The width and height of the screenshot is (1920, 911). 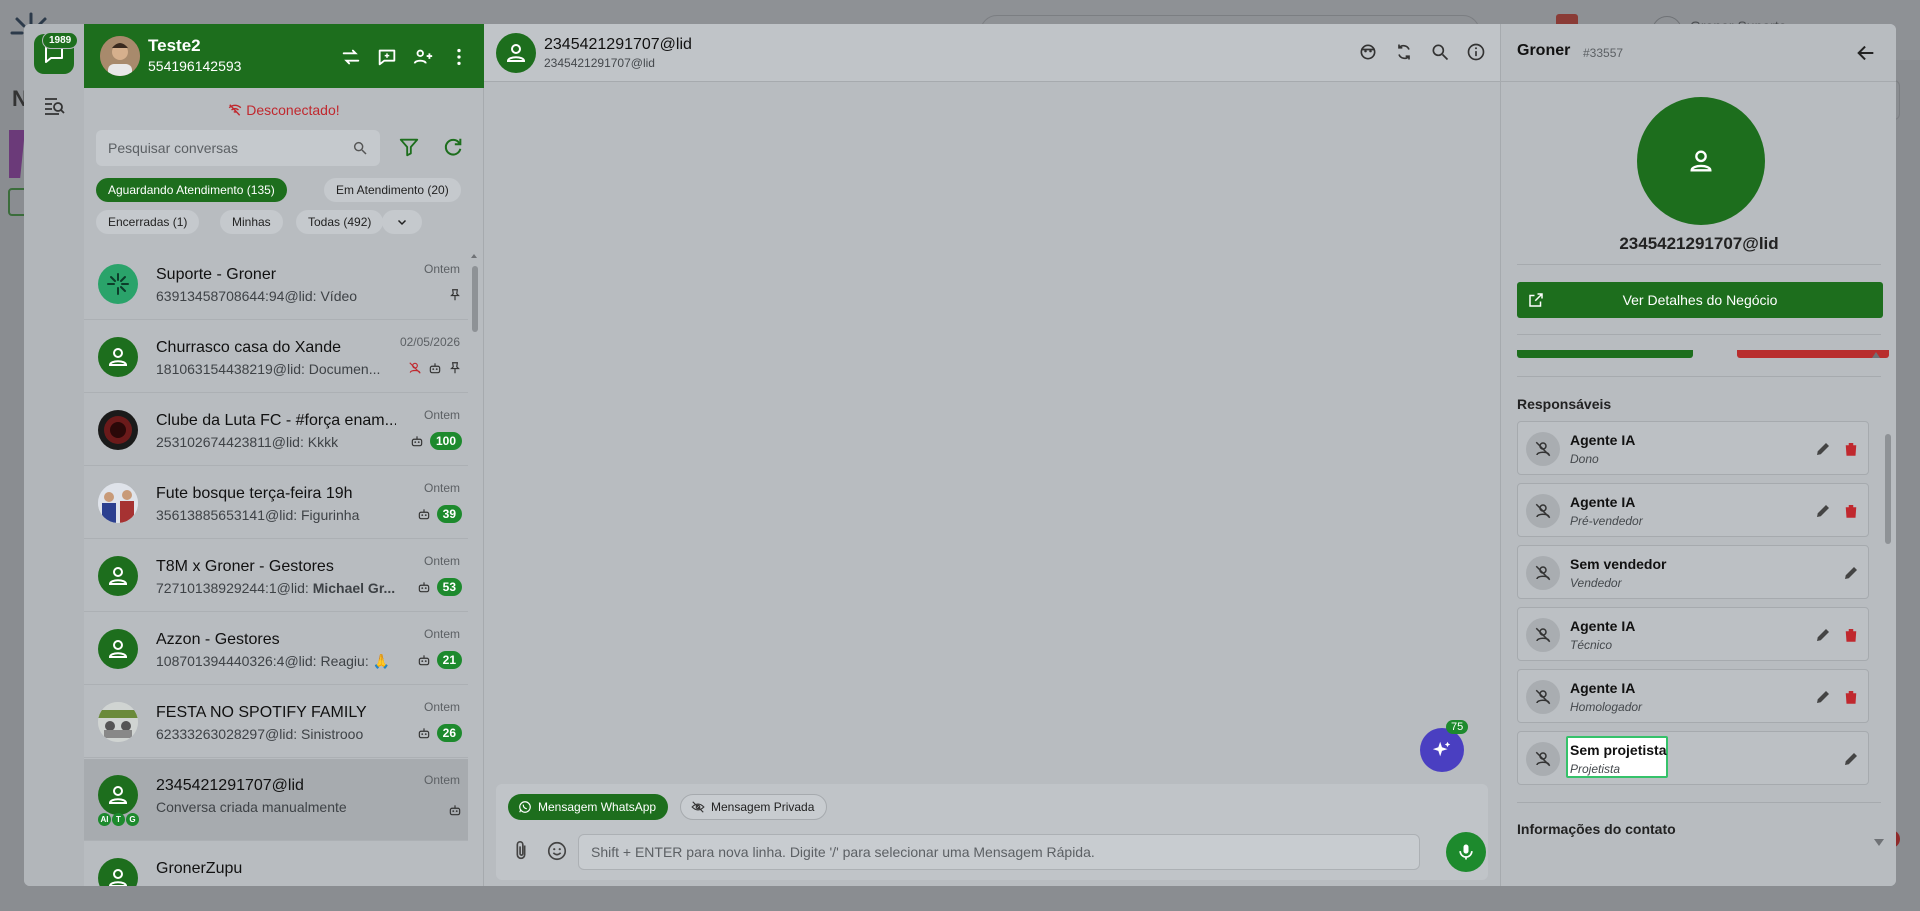 What do you see at coordinates (455, 810) in the screenshot?
I see `conversation-icons` at bounding box center [455, 810].